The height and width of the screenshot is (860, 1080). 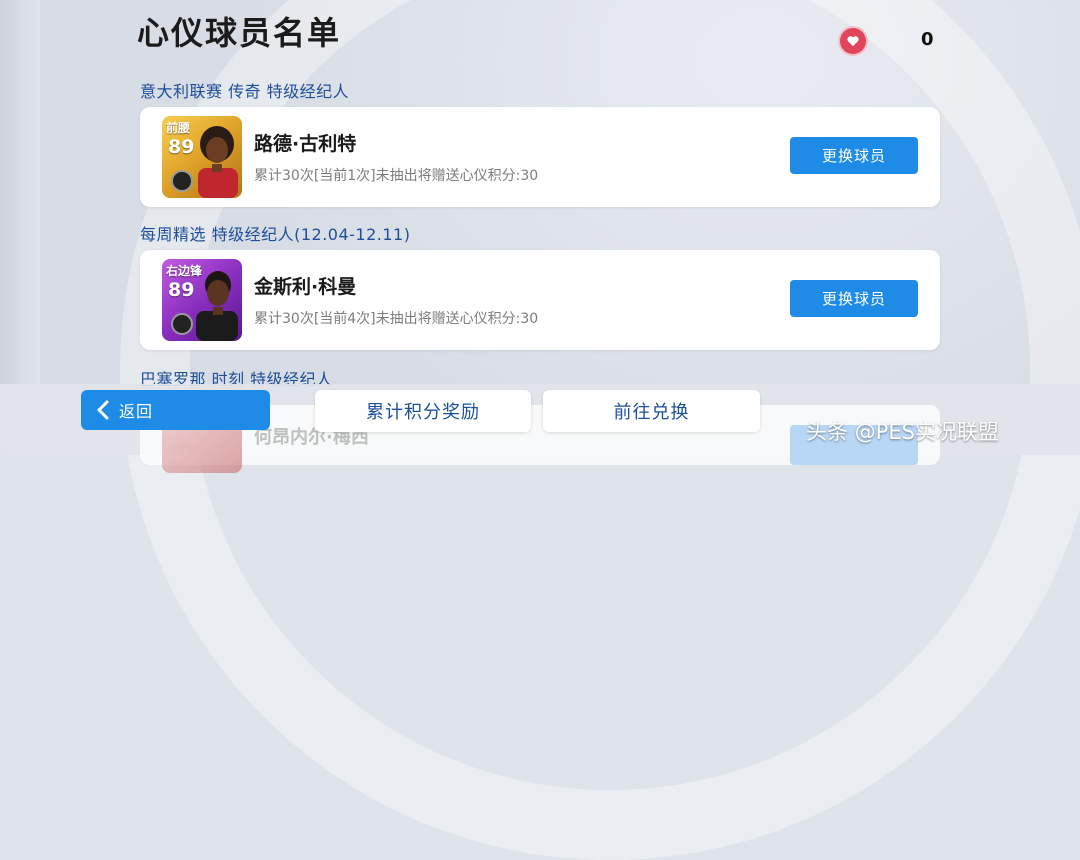 What do you see at coordinates (136, 411) in the screenshot?
I see `back-label: 返回` at bounding box center [136, 411].